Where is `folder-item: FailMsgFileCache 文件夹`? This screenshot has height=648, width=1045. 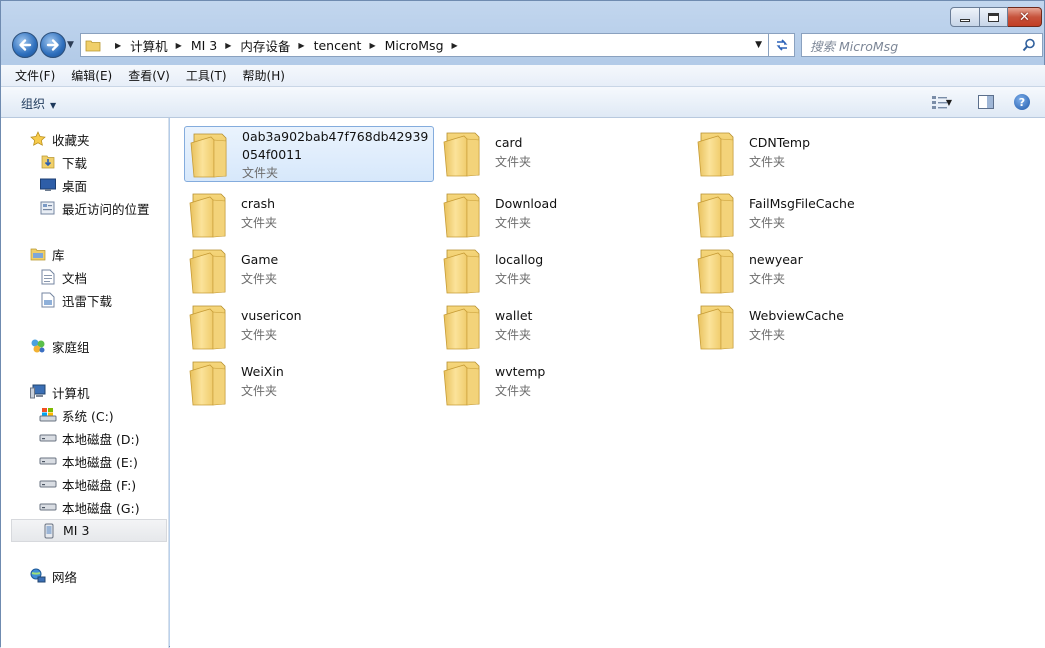 folder-item: FailMsgFileCache 文件夹 is located at coordinates (817, 215).